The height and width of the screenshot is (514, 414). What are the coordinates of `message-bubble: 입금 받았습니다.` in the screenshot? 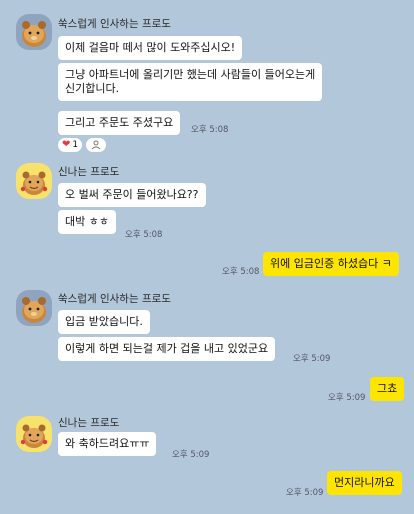 It's located at (104, 322).